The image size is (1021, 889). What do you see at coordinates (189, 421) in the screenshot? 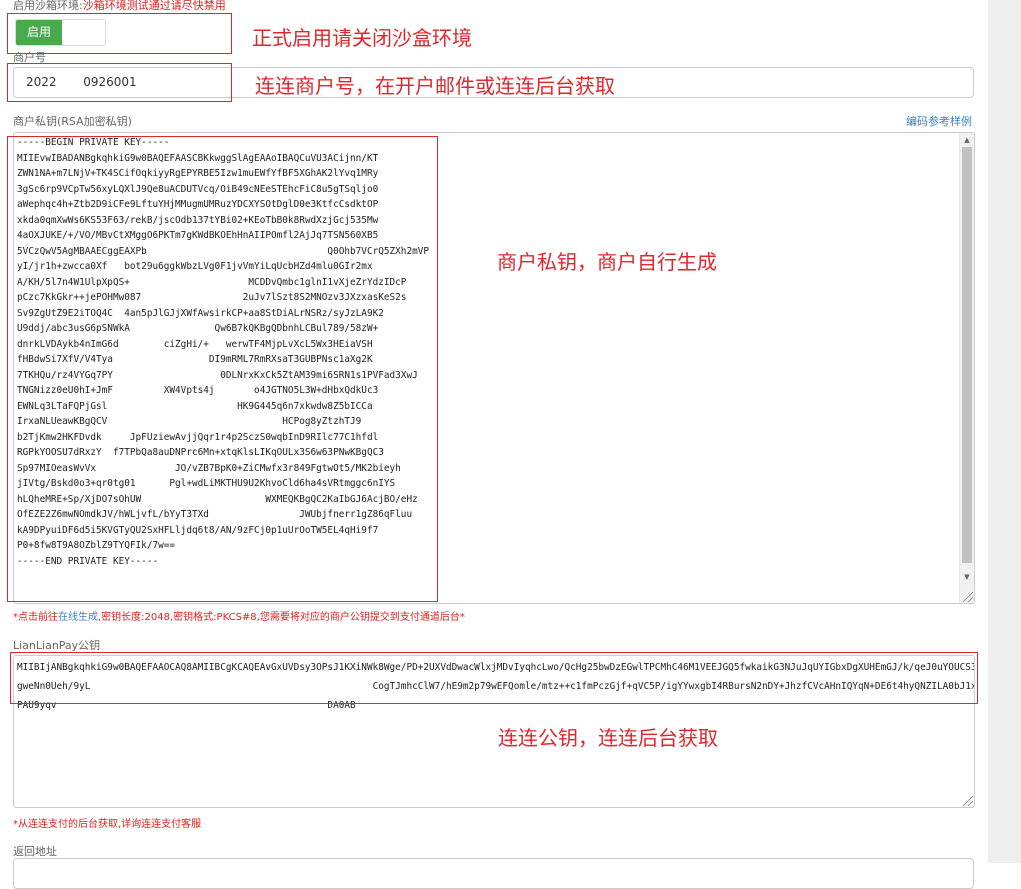
I see `private-key-line: IrxaNLUeawKBgQCV HCPog8yZtzhTJ9` at bounding box center [189, 421].